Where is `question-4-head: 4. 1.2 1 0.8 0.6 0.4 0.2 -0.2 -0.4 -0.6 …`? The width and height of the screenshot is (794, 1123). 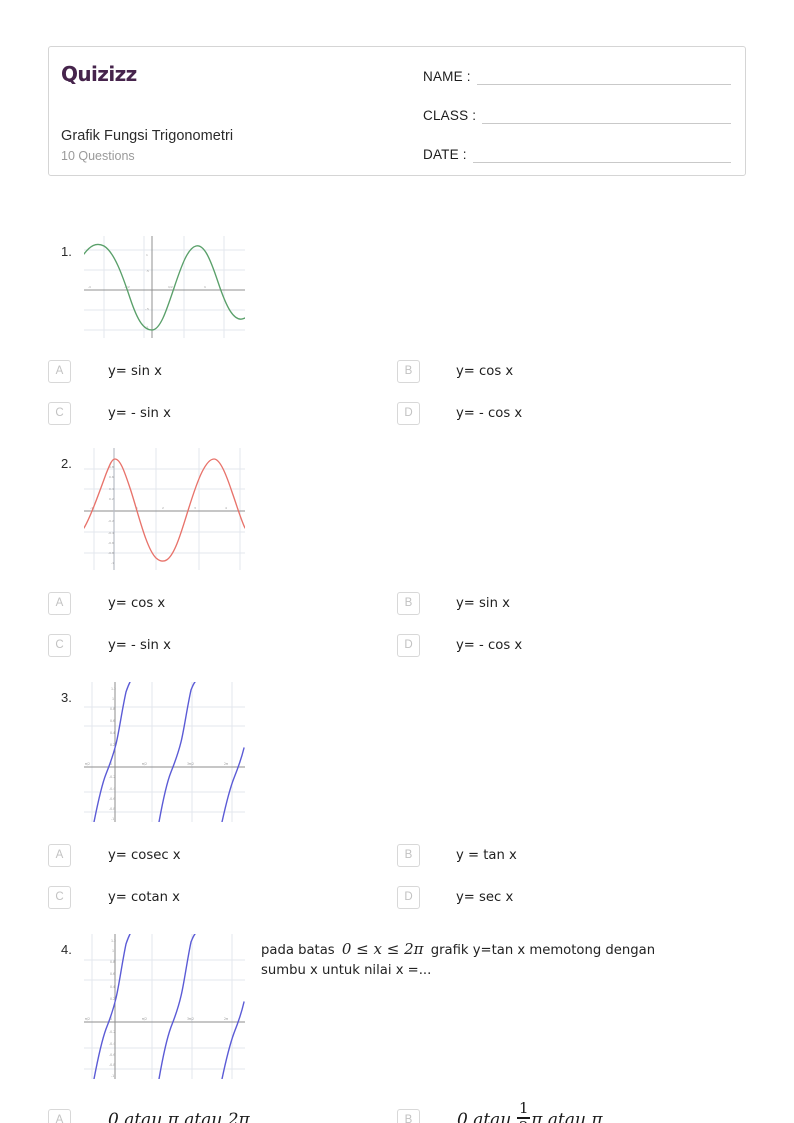 question-4-head: 4. 1.2 1 0.8 0.6 0.4 0.2 -0.2 -0.4 -0.6 … is located at coordinates (397, 1006).